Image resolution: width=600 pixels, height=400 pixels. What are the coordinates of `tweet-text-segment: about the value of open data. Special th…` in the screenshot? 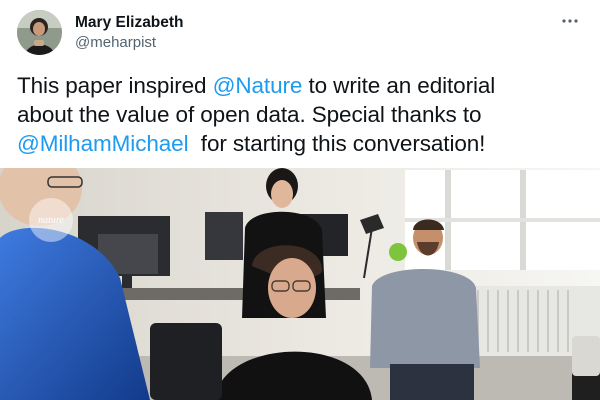 It's located at (249, 114).